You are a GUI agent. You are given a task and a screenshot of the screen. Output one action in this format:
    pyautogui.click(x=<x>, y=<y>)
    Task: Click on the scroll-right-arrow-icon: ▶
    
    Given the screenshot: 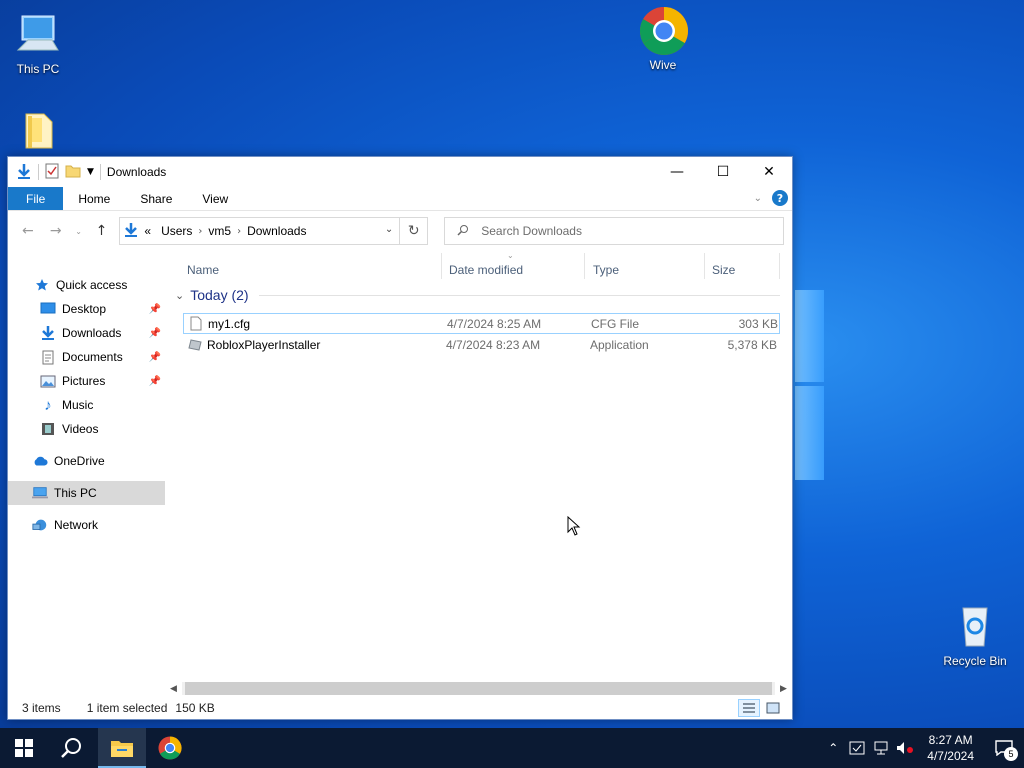 What is the action you would take?
    pyautogui.click(x=783, y=689)
    